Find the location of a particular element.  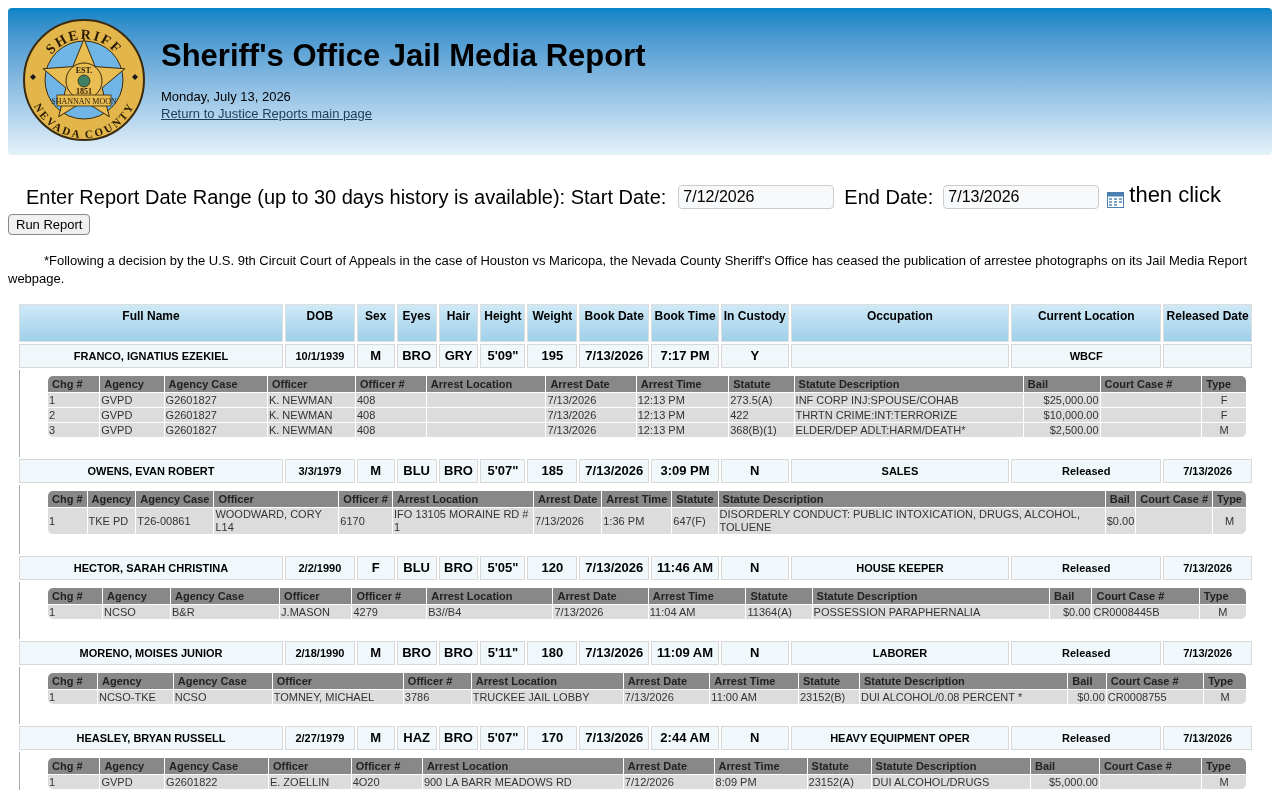

charge-cell-text: K. NEWMAN is located at coordinates (300, 399).